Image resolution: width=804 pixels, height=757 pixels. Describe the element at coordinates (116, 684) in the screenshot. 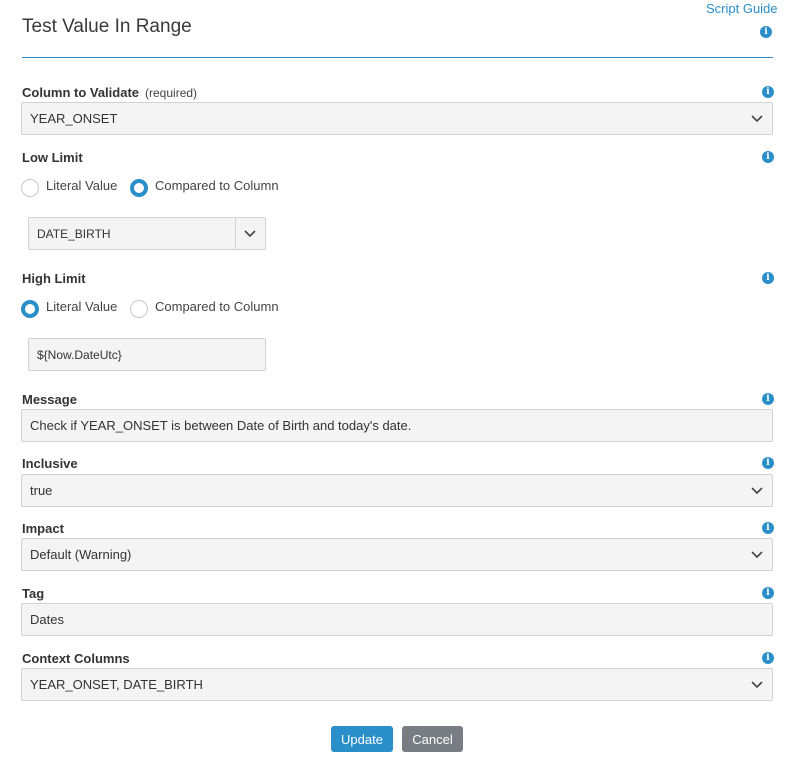

I see `context-columns-value: YEAR_ONSET, DATE_BIRTH` at that location.